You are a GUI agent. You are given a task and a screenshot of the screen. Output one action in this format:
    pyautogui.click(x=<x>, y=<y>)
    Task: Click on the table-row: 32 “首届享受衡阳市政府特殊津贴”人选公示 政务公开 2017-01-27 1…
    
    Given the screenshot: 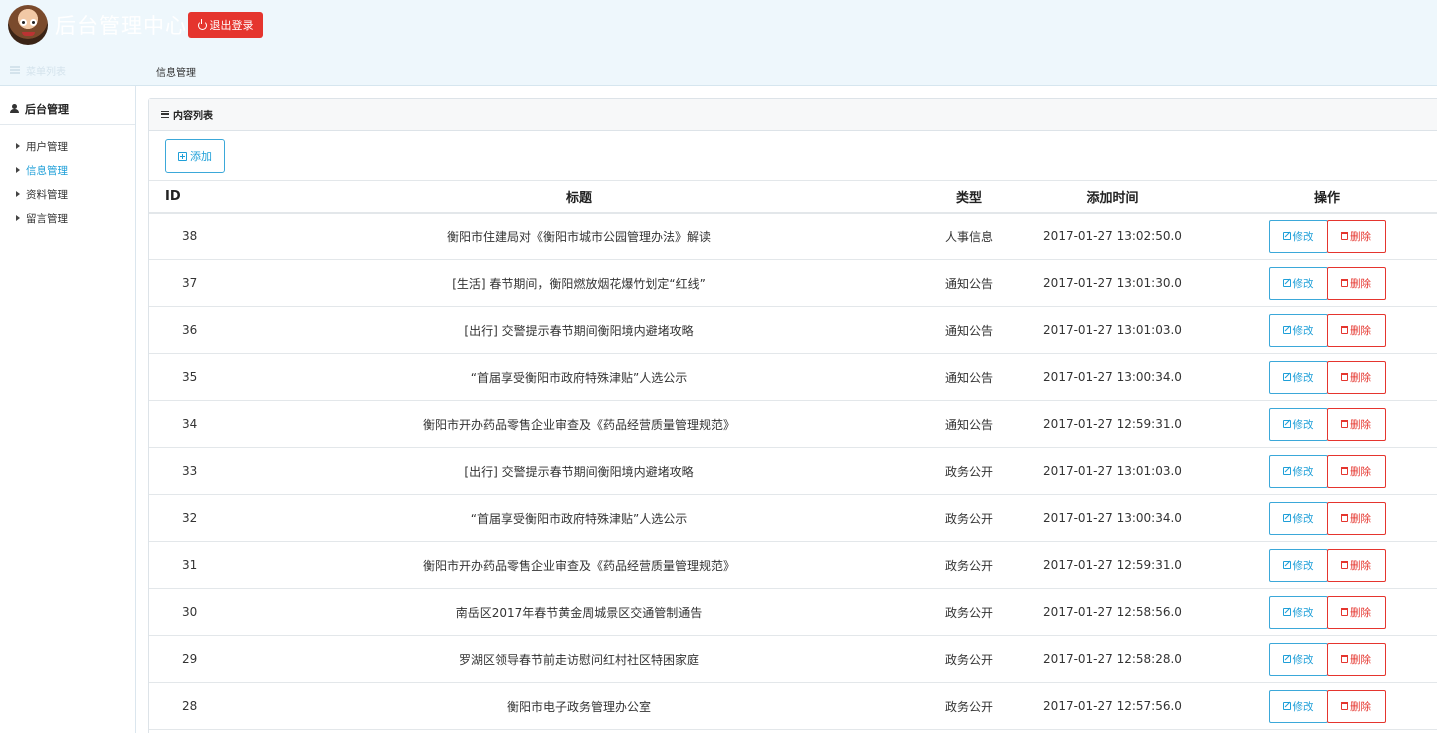 What is the action you would take?
    pyautogui.click(x=793, y=518)
    